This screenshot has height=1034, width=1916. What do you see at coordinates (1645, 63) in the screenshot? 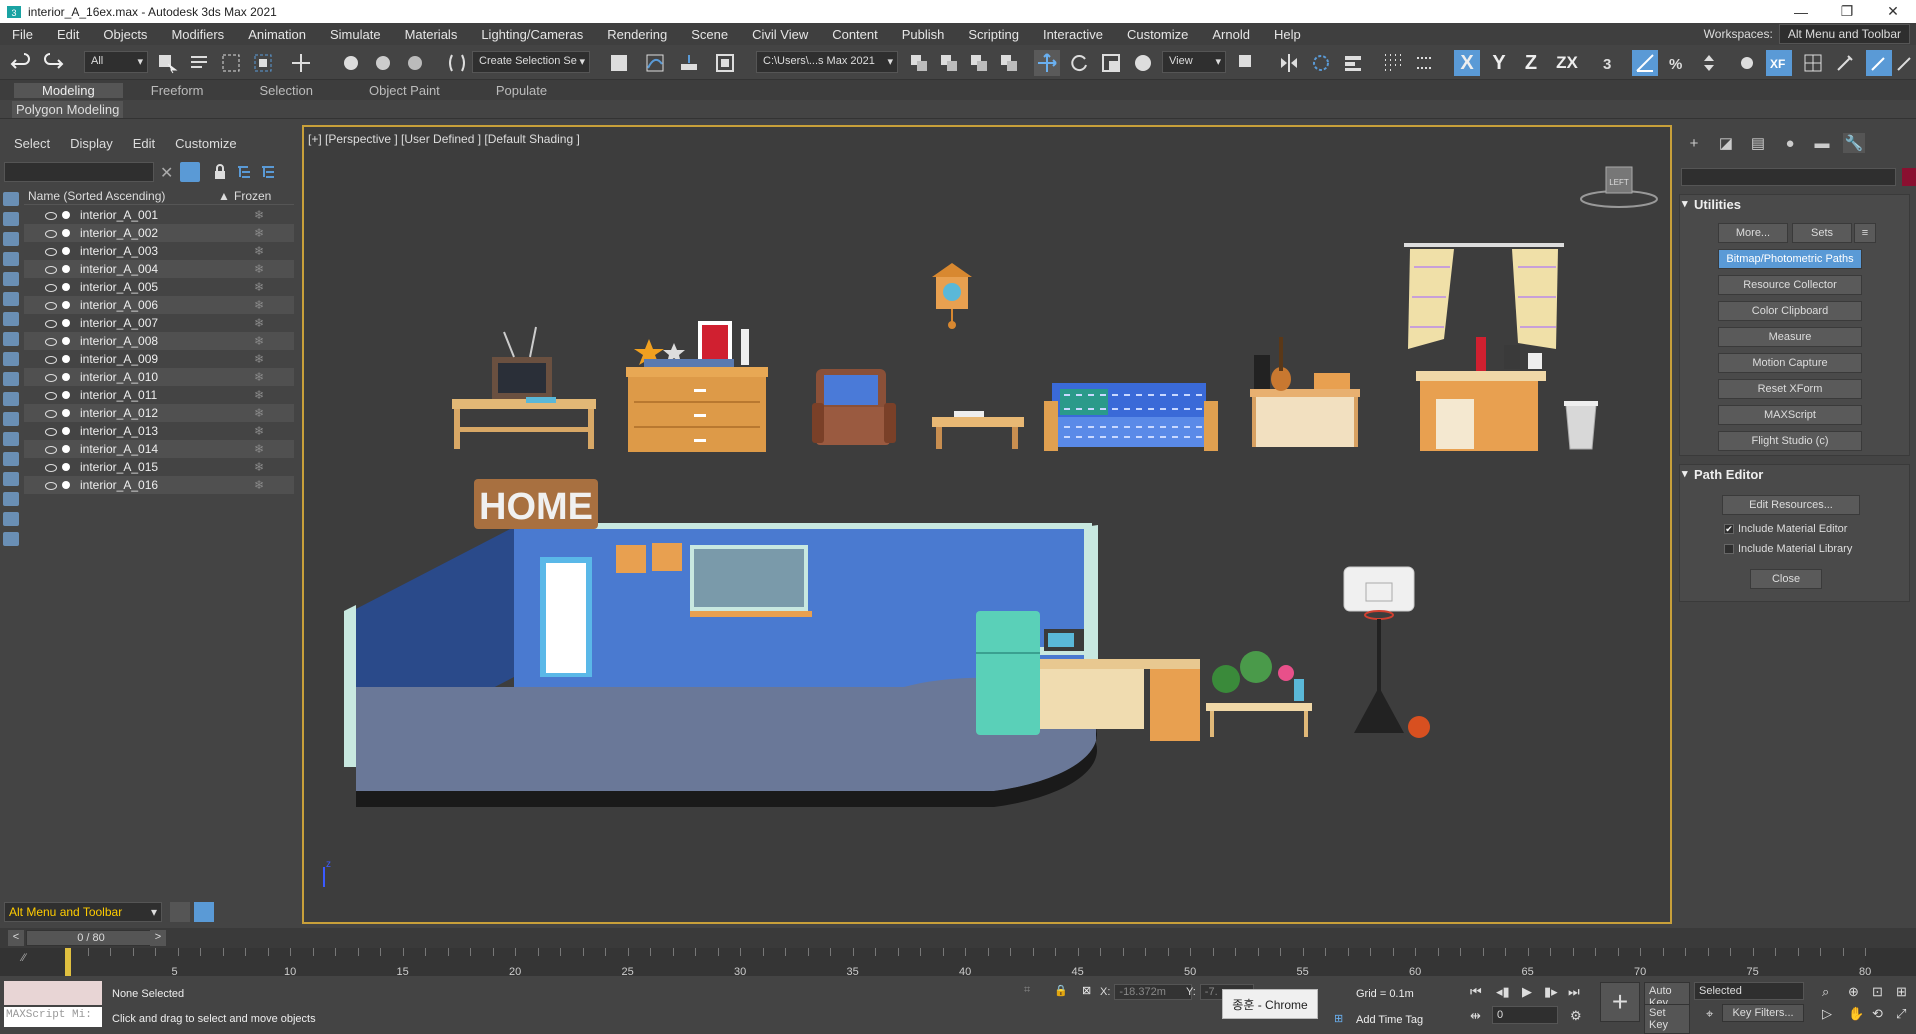
I see `angle-snap-icon` at bounding box center [1645, 63].